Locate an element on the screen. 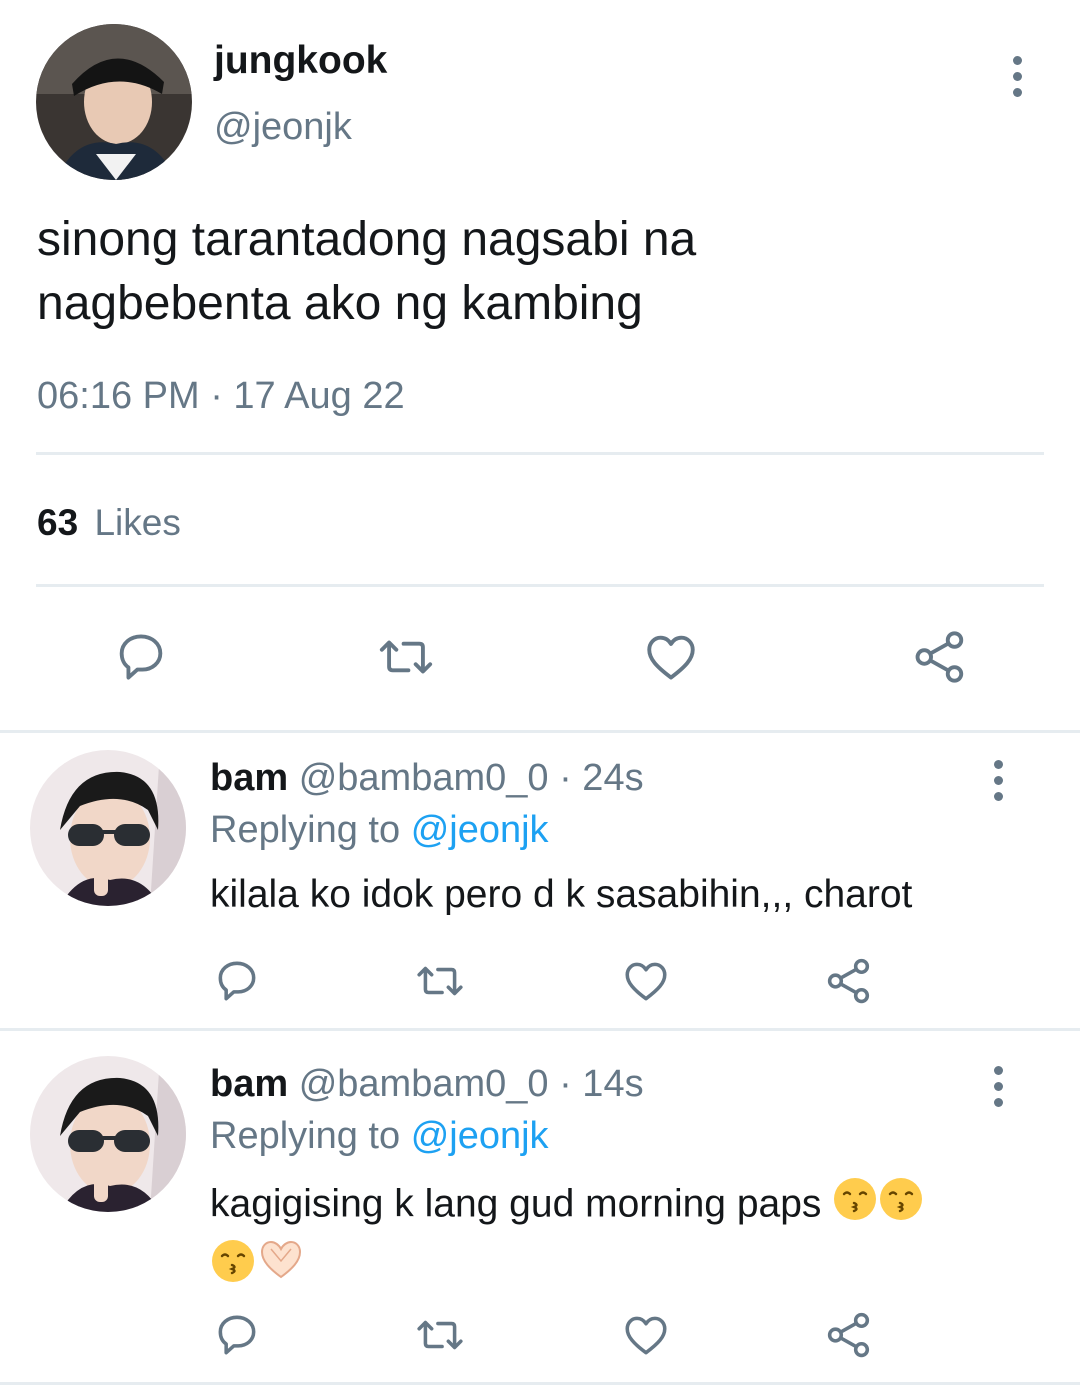 The width and height of the screenshot is (1080, 1386). main-avatar is located at coordinates (114, 102).